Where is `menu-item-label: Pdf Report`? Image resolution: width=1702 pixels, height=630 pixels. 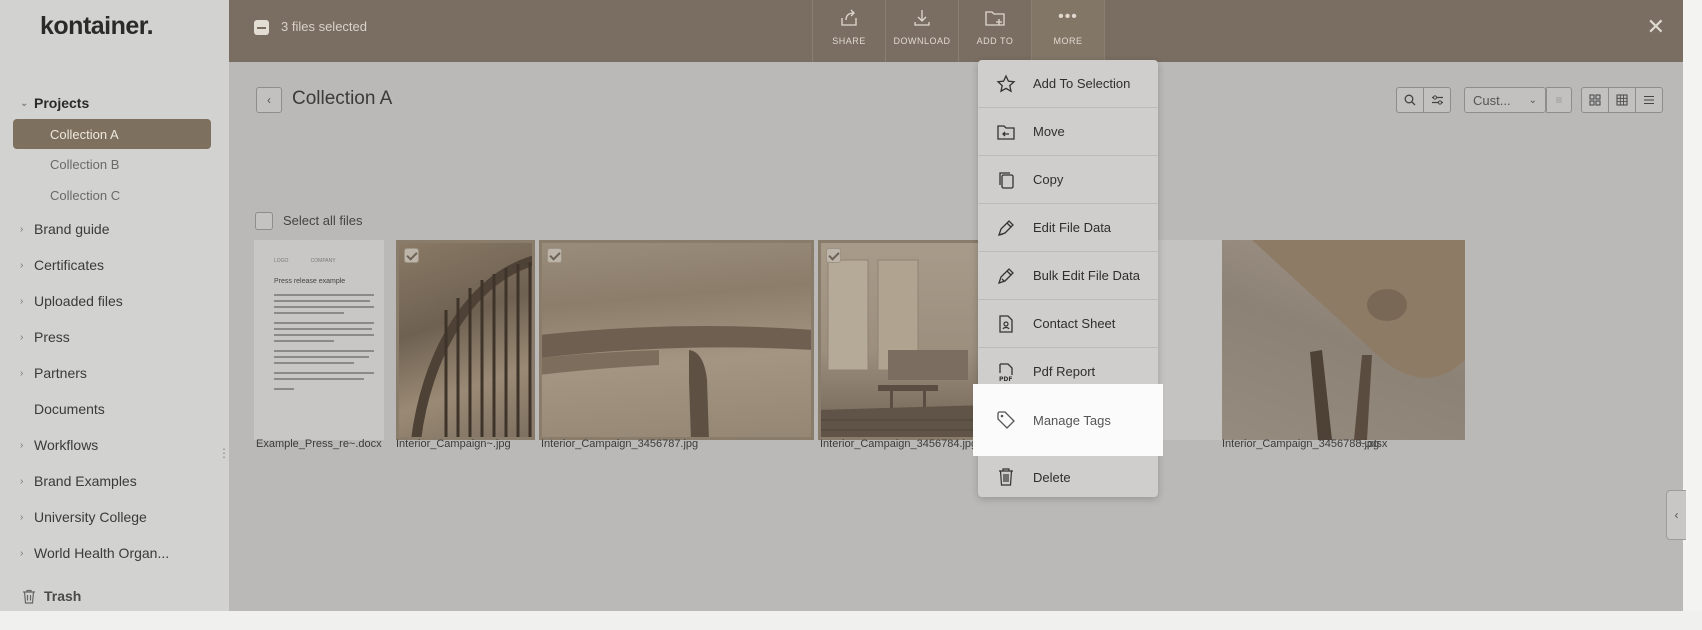
menu-item-label: Pdf Report is located at coordinates (1064, 371).